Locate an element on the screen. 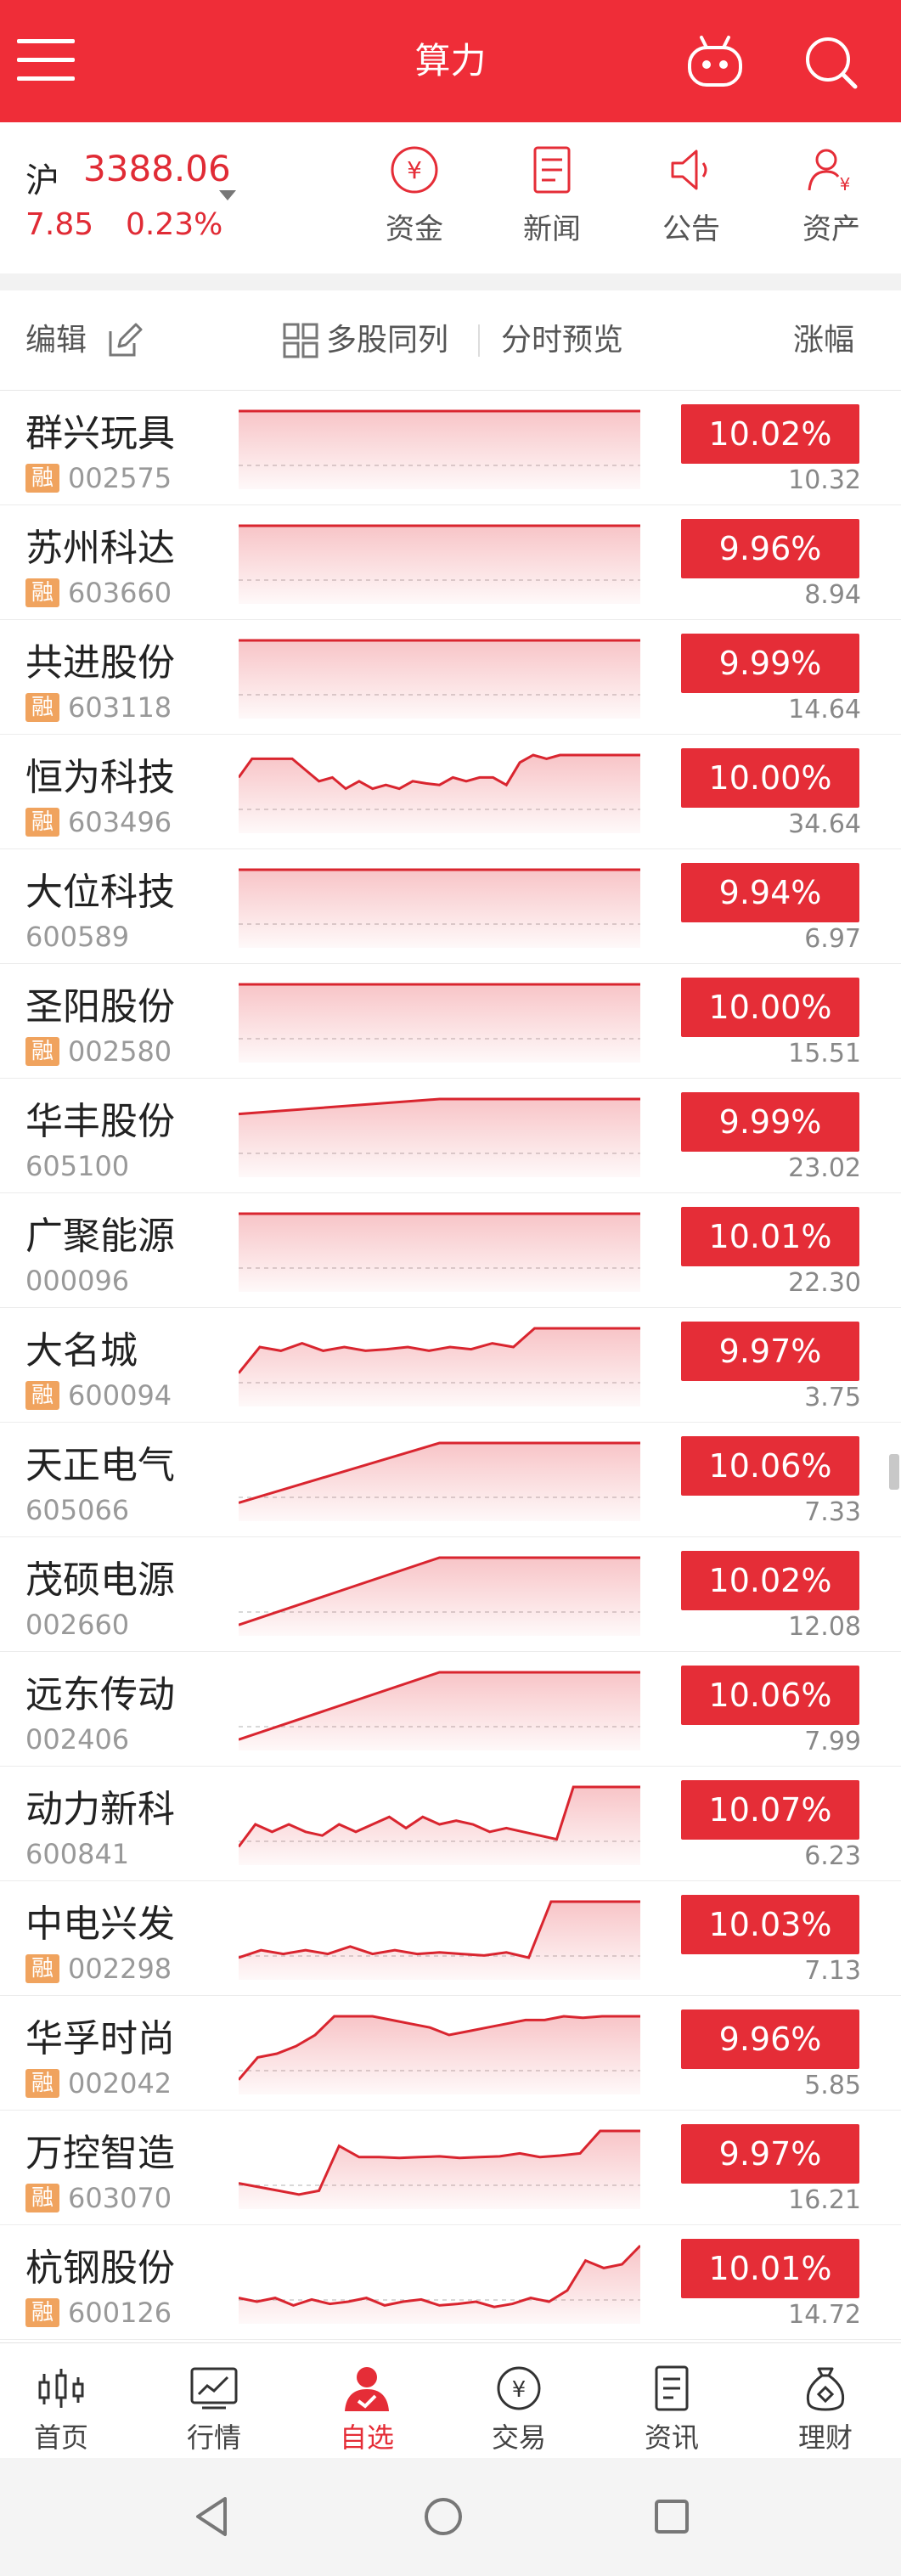  stock-row: 万控智造融 603070 9.97% 16.21 is located at coordinates (450, 2168).